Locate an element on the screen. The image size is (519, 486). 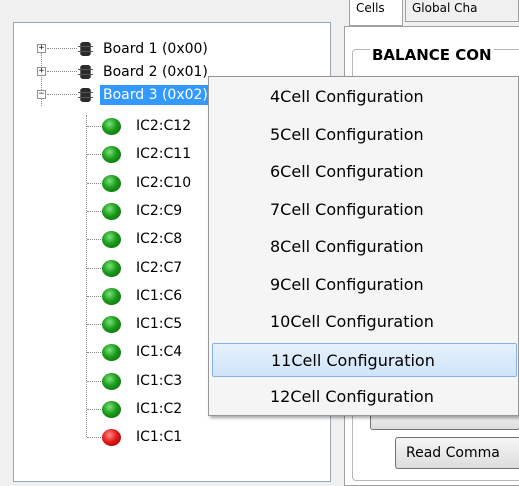
menu-item-8cell-configuration: 8Cell Configuration is located at coordinates (364, 247).